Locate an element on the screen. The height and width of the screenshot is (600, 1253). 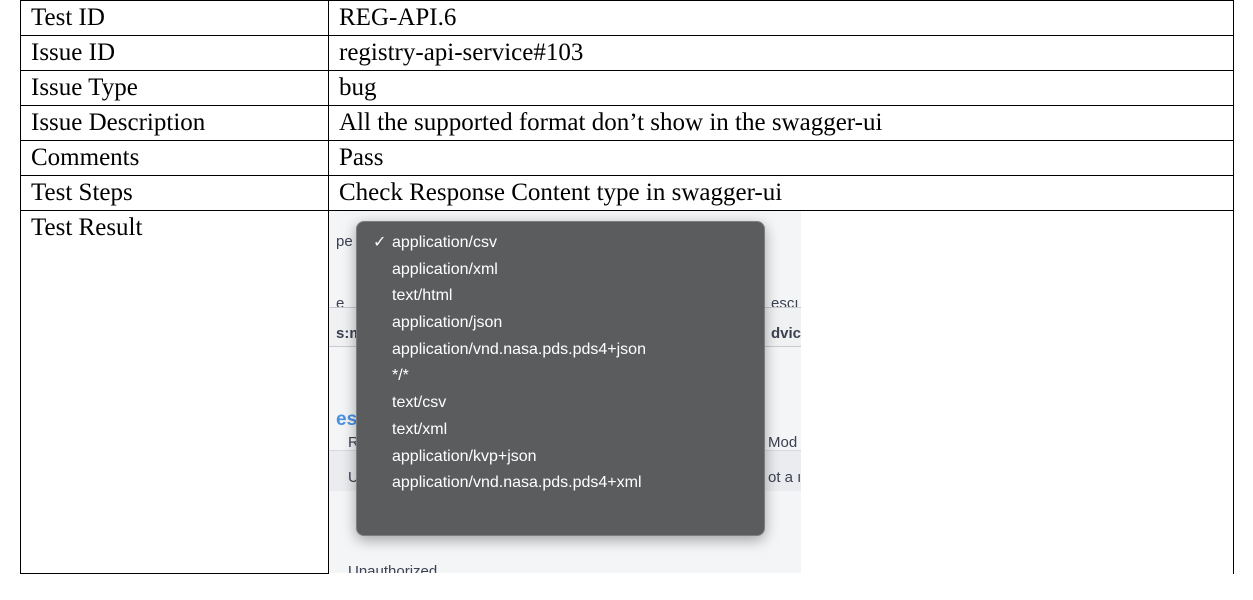
menu-item-content-type: application/vnd.nasa.pds.pds4+xml is located at coordinates (560, 483).